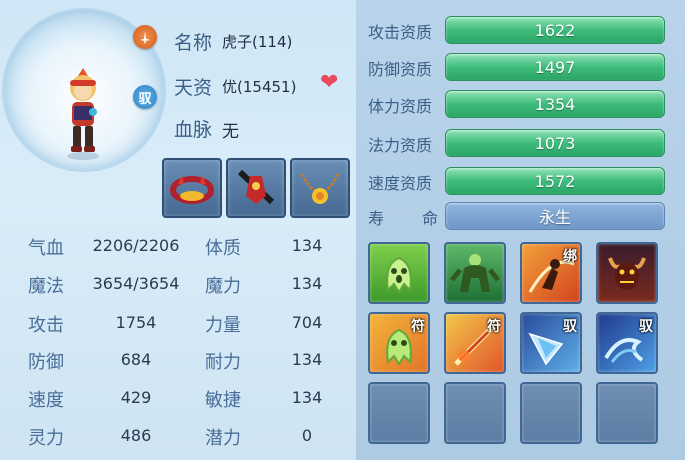  What do you see at coordinates (400, 106) in the screenshot?
I see `aptitude-row-label: 体力资质` at bounding box center [400, 106].